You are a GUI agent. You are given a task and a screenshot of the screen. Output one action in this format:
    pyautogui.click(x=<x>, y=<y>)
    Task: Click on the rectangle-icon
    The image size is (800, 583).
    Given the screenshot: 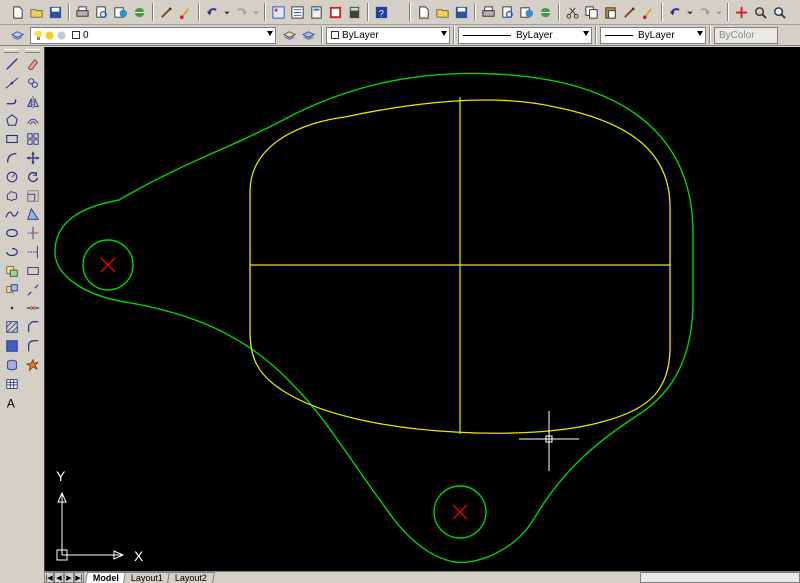 What is the action you would take?
    pyautogui.click(x=11, y=139)
    